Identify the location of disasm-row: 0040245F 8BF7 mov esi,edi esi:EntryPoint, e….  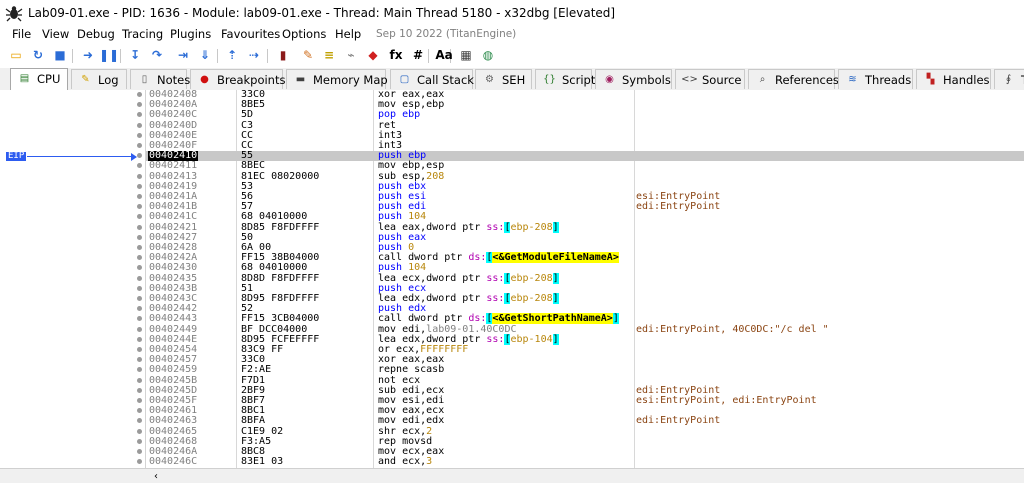
(580, 401).